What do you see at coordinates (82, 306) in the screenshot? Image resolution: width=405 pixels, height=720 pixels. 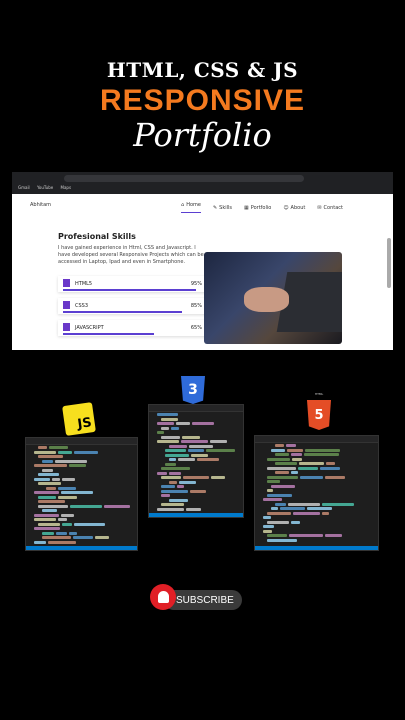 I see `skill-name: CSS3` at bounding box center [82, 306].